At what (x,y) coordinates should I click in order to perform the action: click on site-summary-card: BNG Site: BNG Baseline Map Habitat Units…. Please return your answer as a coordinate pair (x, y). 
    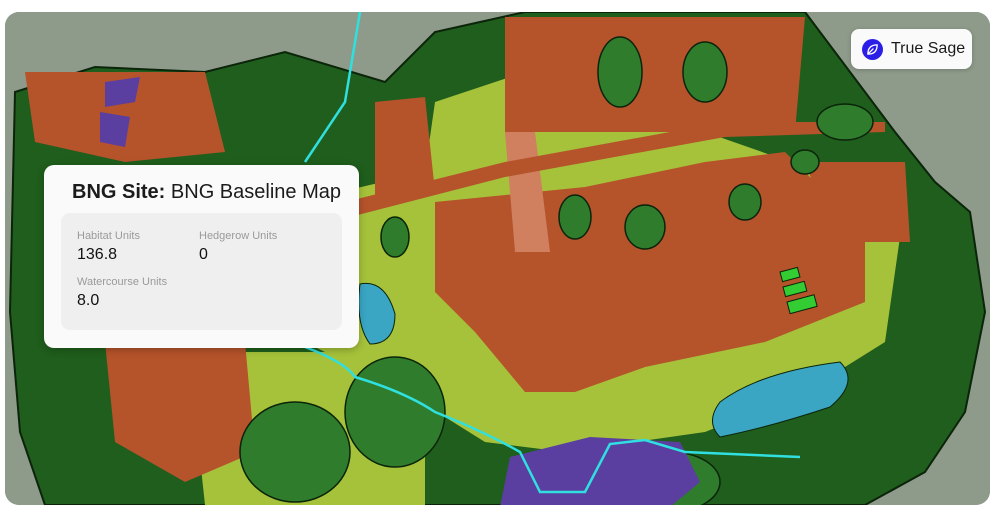
    Looking at the image, I should click on (201, 256).